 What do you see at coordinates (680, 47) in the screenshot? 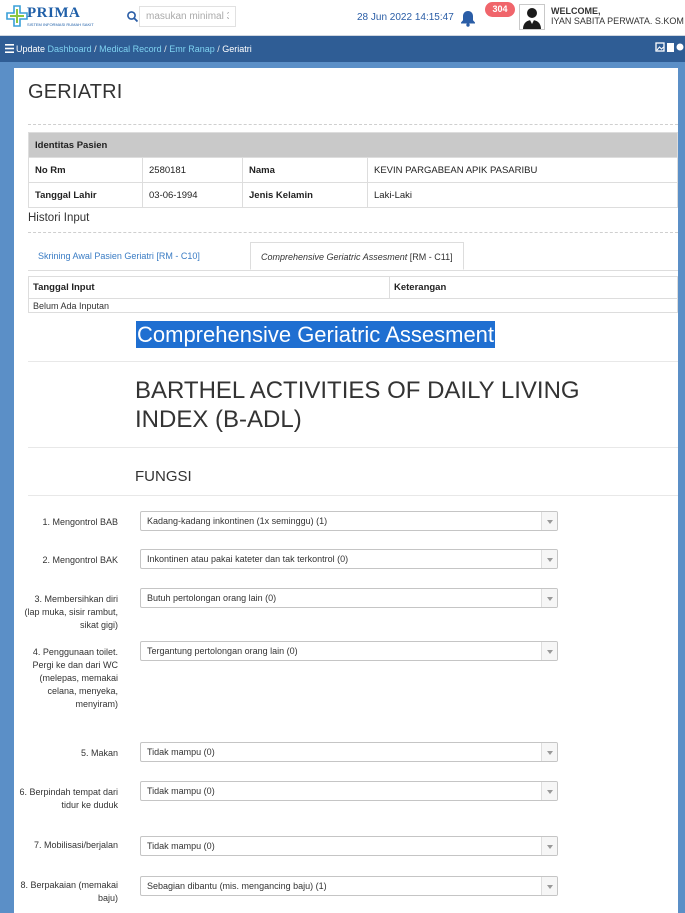
I see `settings-icon` at bounding box center [680, 47].